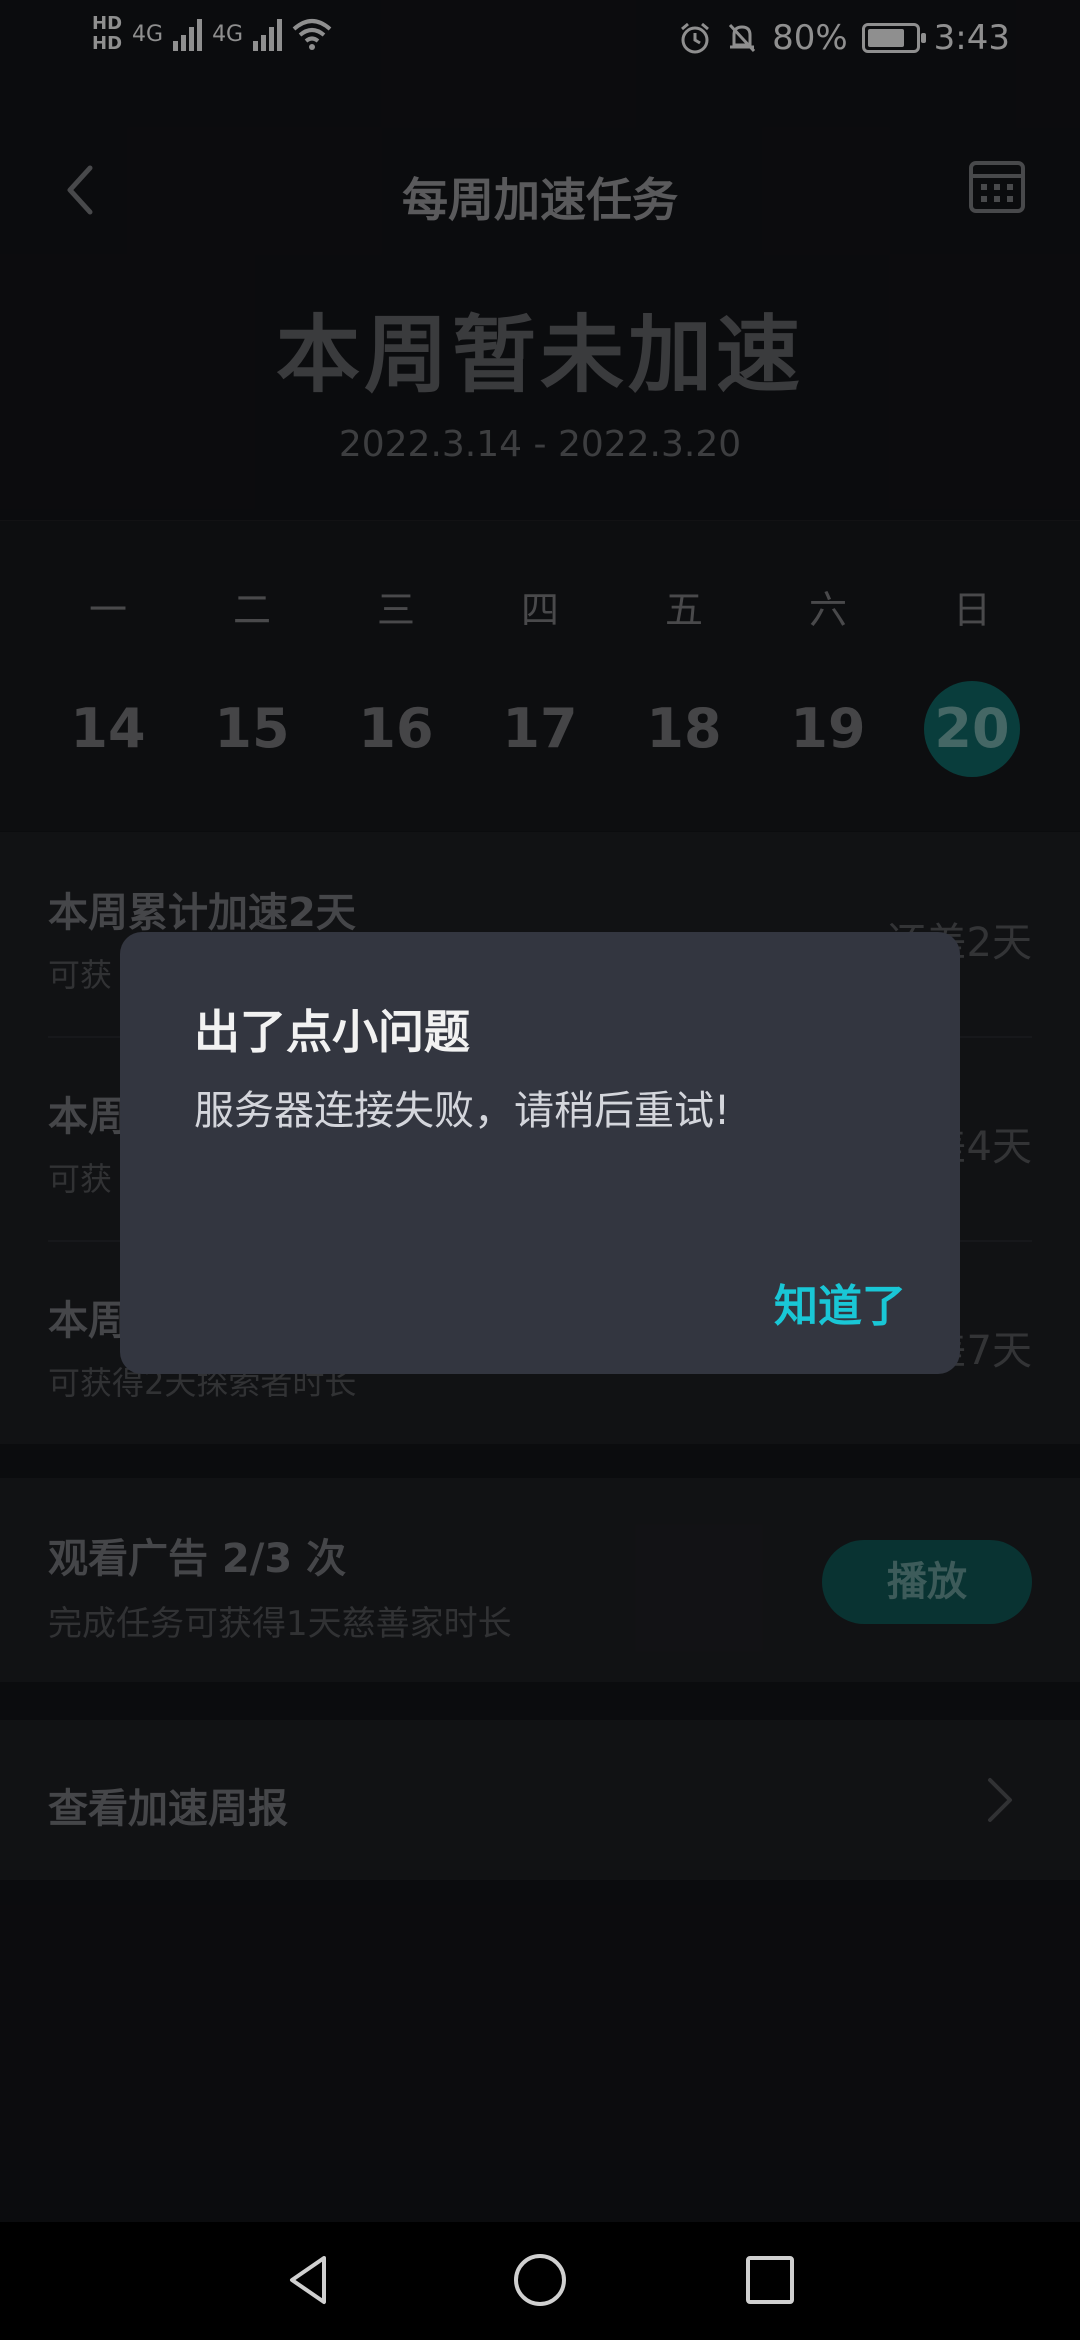 The height and width of the screenshot is (2340, 1080). I want to click on error-dialog: 出了点小问题 服务器连接失败，请稍后重试! 知道了, so click(540, 1153).